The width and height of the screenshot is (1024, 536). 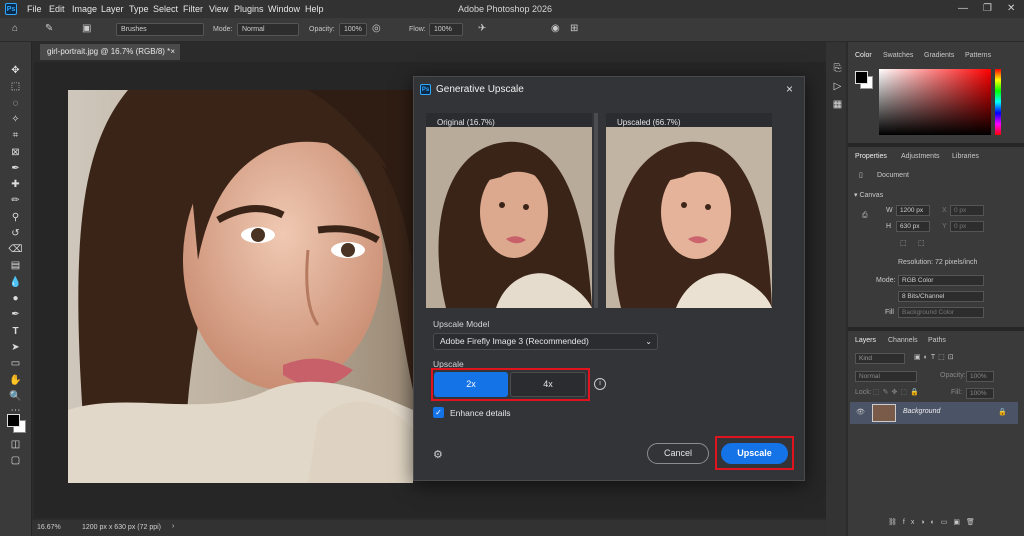 What do you see at coordinates (600, 384) in the screenshot?
I see `info-icon: i` at bounding box center [600, 384].